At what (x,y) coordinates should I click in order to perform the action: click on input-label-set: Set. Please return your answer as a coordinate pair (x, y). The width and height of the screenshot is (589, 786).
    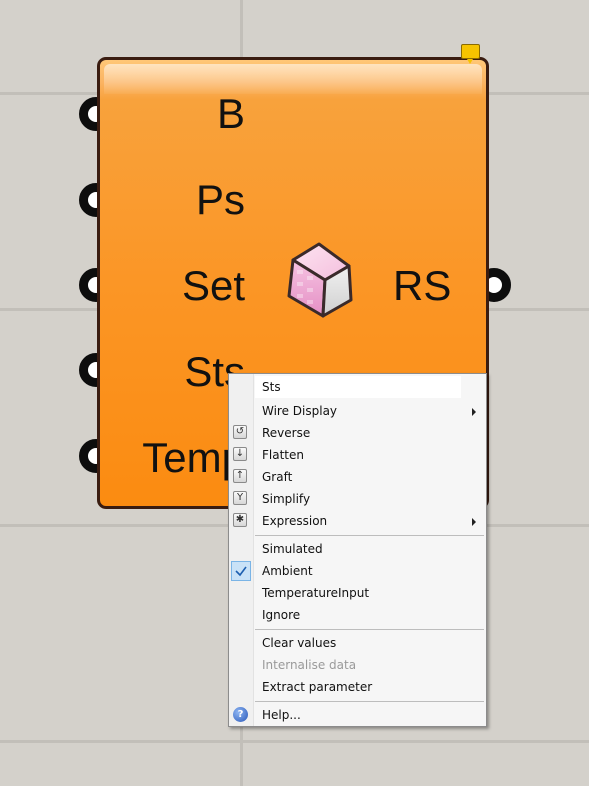
    Looking at the image, I should click on (213, 286).